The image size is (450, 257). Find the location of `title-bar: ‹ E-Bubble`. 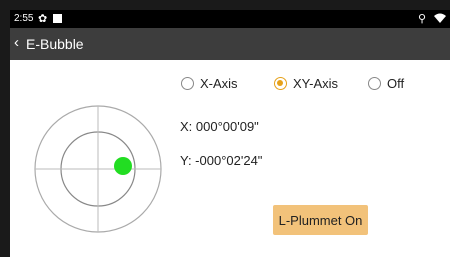

title-bar: ‹ E-Bubble is located at coordinates (230, 44).